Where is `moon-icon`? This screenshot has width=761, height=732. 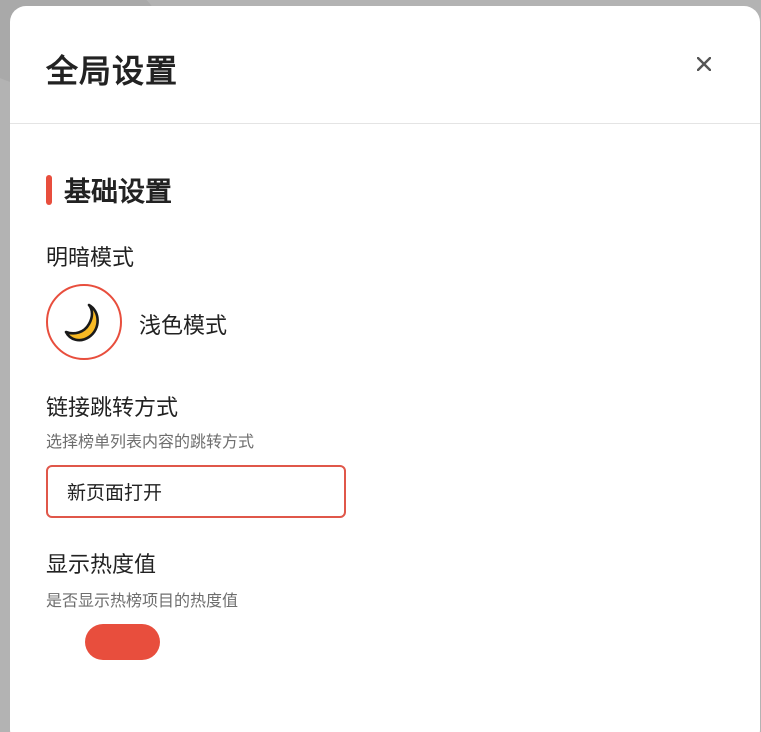 moon-icon is located at coordinates (81, 322).